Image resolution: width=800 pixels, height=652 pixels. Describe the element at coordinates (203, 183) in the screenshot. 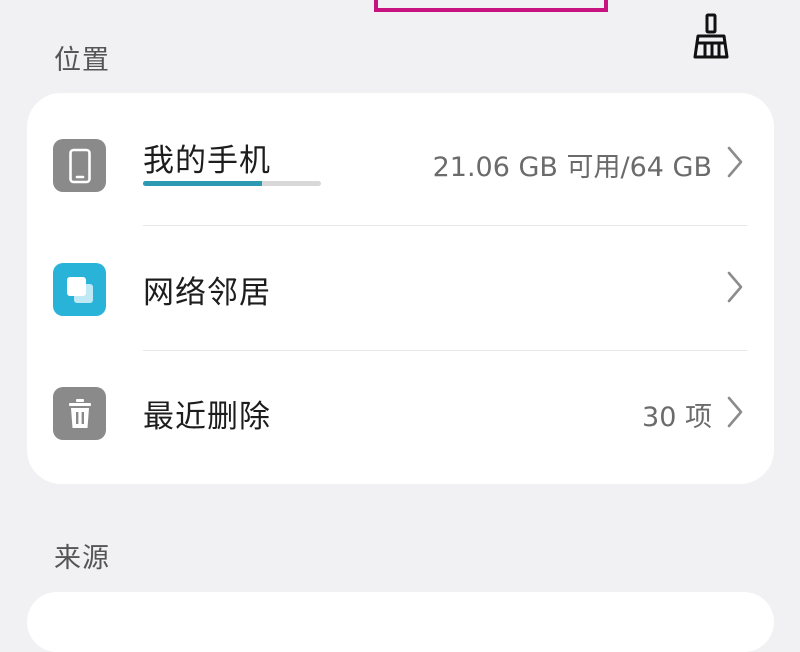

I see `storage-progress-fill` at that location.